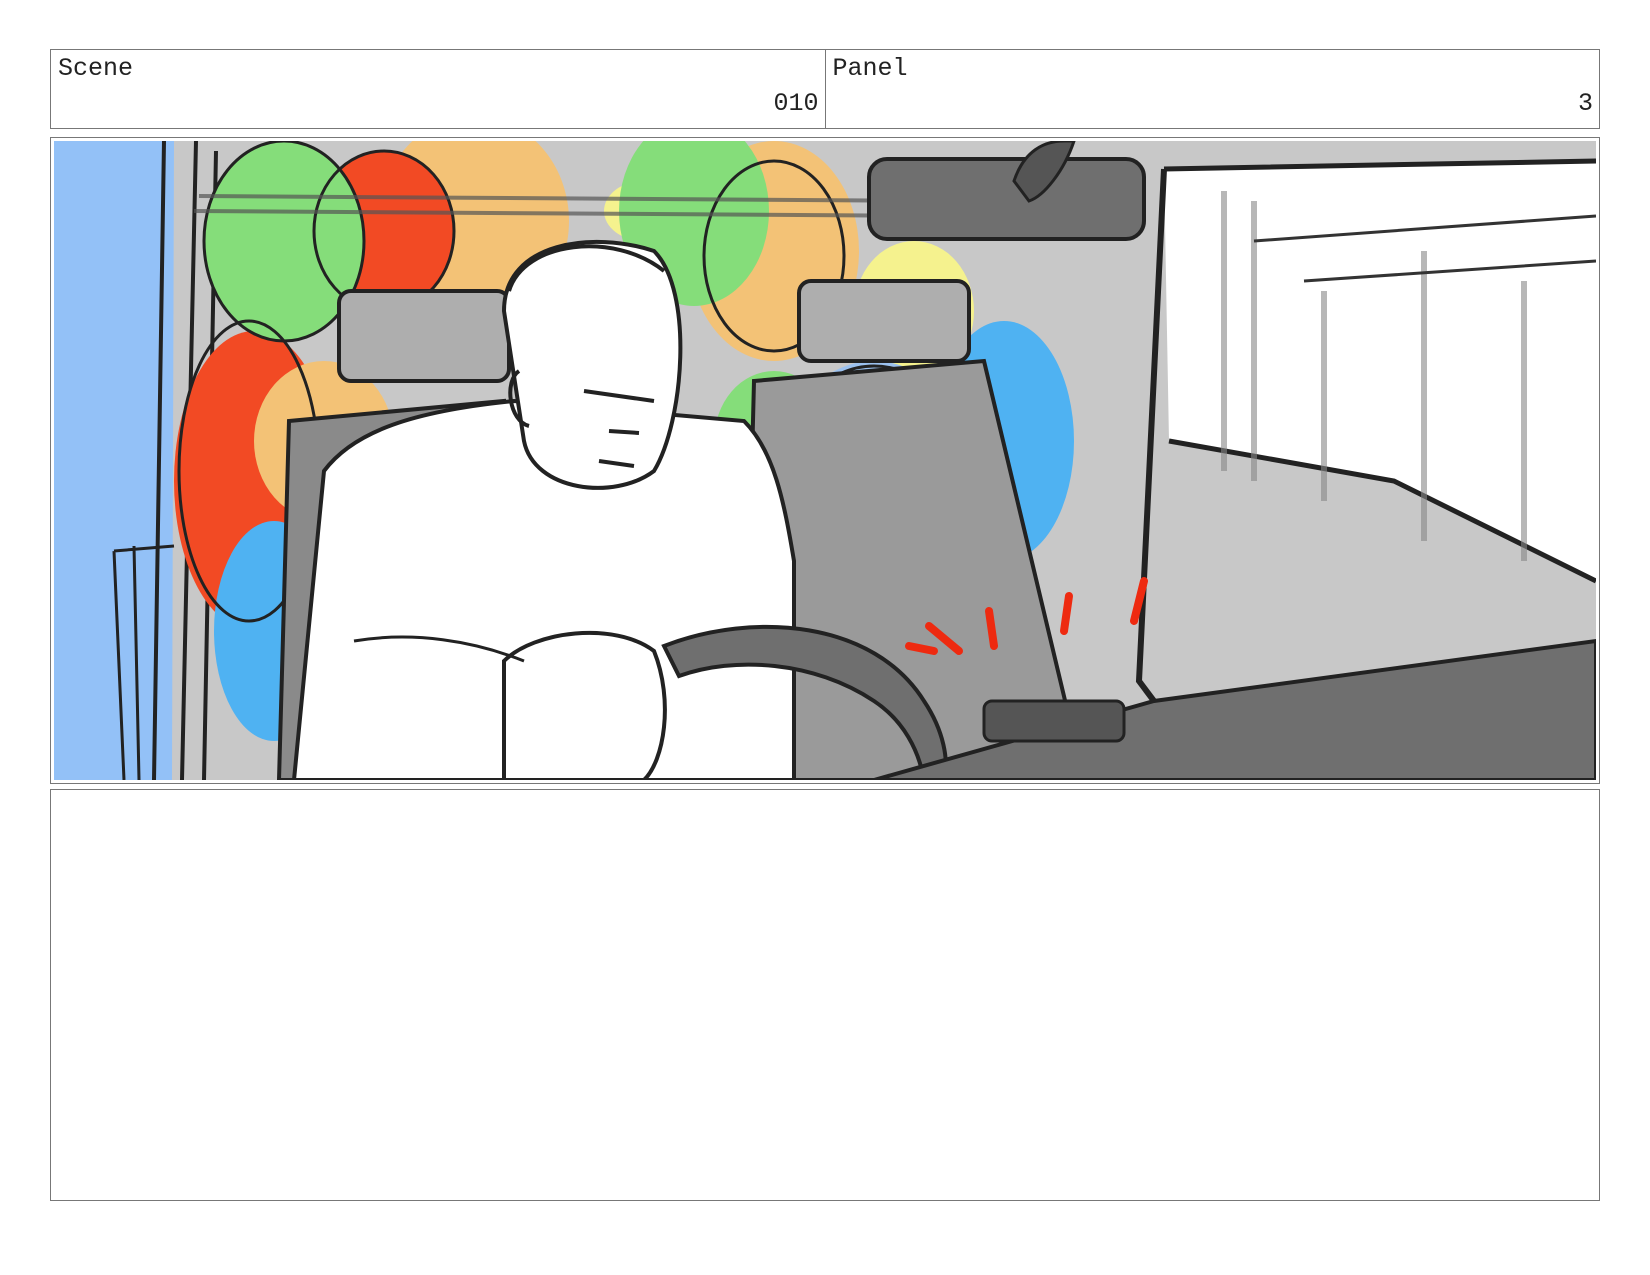 This screenshot has width=1650, height=1275. What do you see at coordinates (96, 68) in the screenshot?
I see `scene-label: Scene` at bounding box center [96, 68].